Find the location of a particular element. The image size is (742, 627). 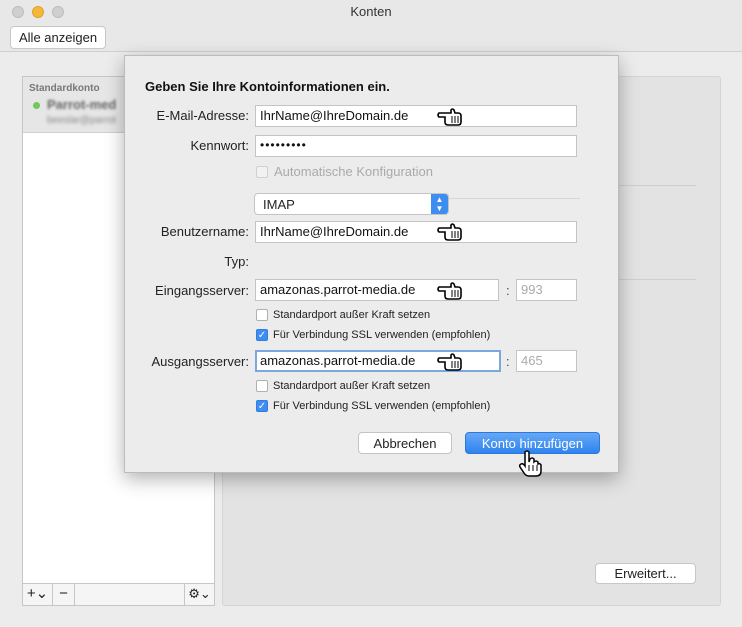

cancel-button: Abbrechen is located at coordinates (405, 443).